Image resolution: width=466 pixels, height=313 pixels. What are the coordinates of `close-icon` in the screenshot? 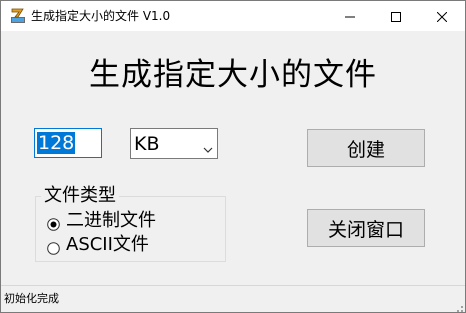 It's located at (442, 16).